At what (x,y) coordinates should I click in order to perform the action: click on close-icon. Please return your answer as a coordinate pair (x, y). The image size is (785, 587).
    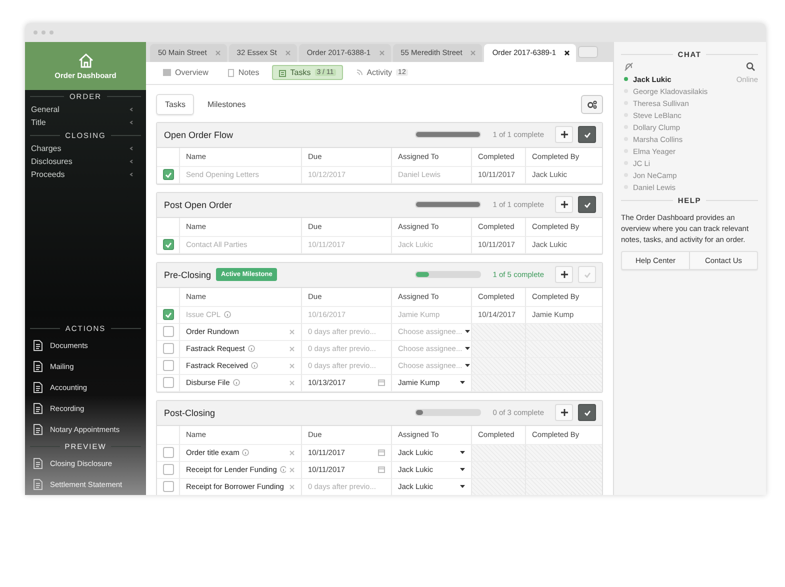
    Looking at the image, I should click on (567, 53).